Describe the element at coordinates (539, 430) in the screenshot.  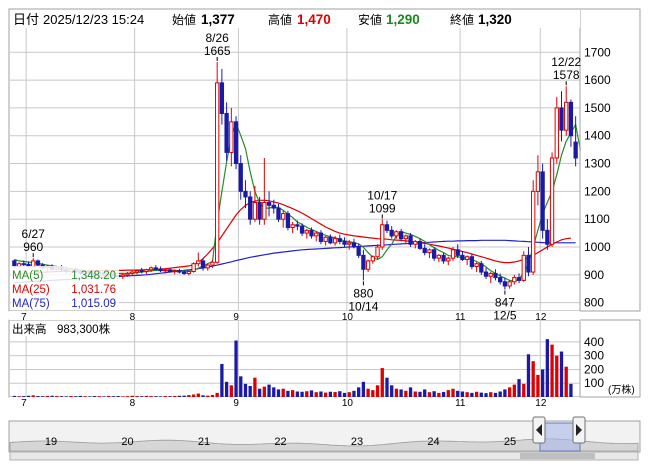
I see `arrow-left-icon` at that location.